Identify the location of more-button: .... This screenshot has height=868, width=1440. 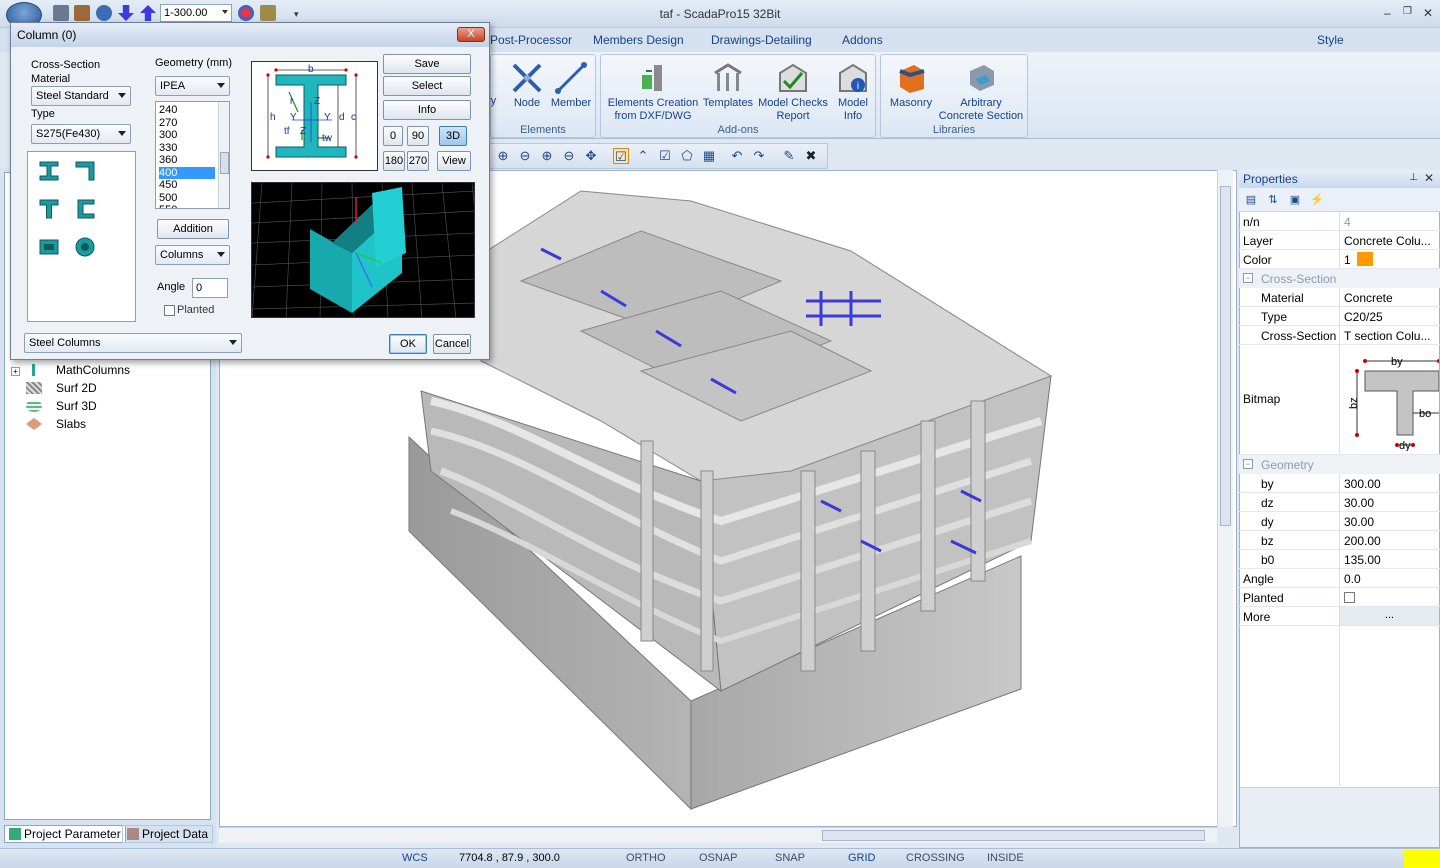
(1389, 616).